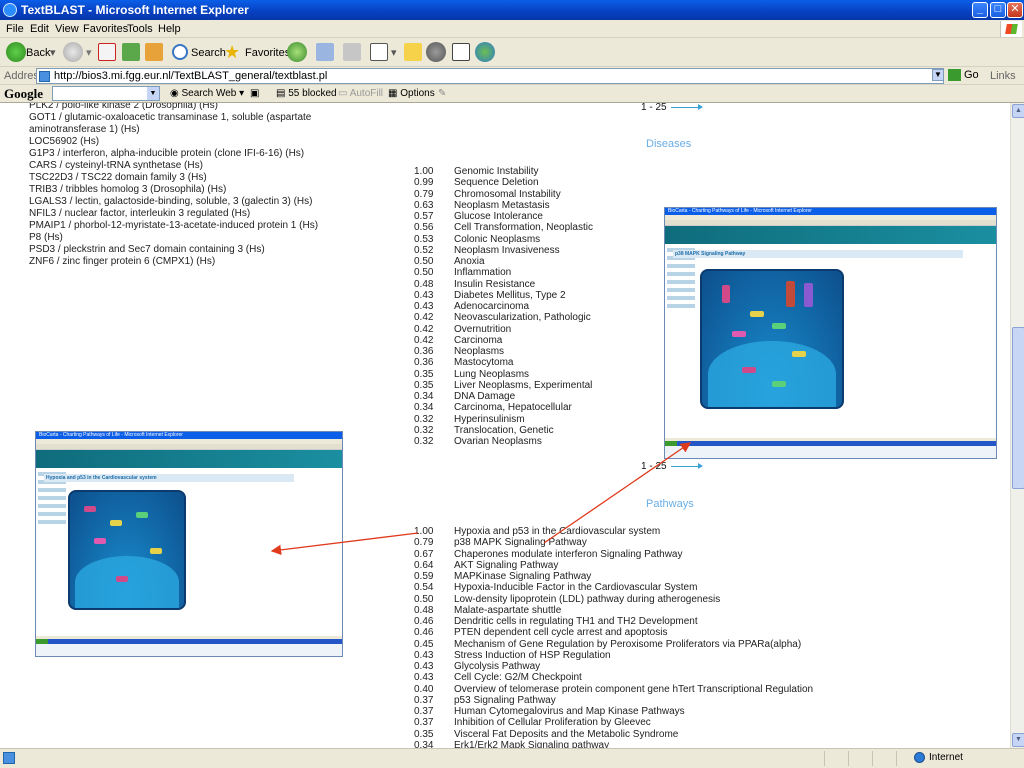 The height and width of the screenshot is (768, 1024). What do you see at coordinates (39, 29) in the screenshot?
I see `menu-edit: Edit` at bounding box center [39, 29].